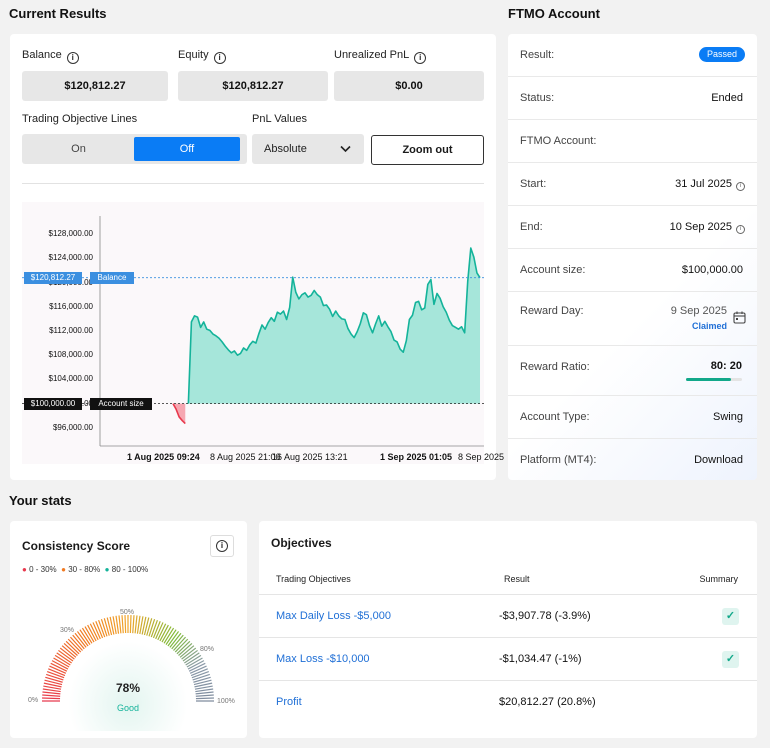 The image size is (770, 748). Describe the element at coordinates (187, 149) in the screenshot. I see `toggle-off-button: Off` at that location.